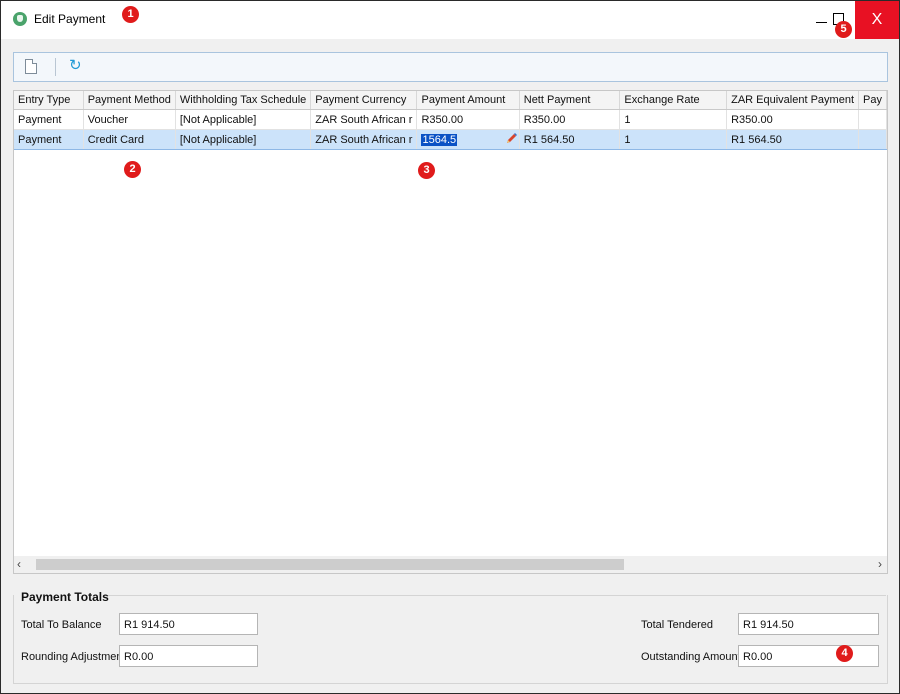 Image resolution: width=900 pixels, height=694 pixels. I want to click on cell-nett-payment: R350.00, so click(570, 119).